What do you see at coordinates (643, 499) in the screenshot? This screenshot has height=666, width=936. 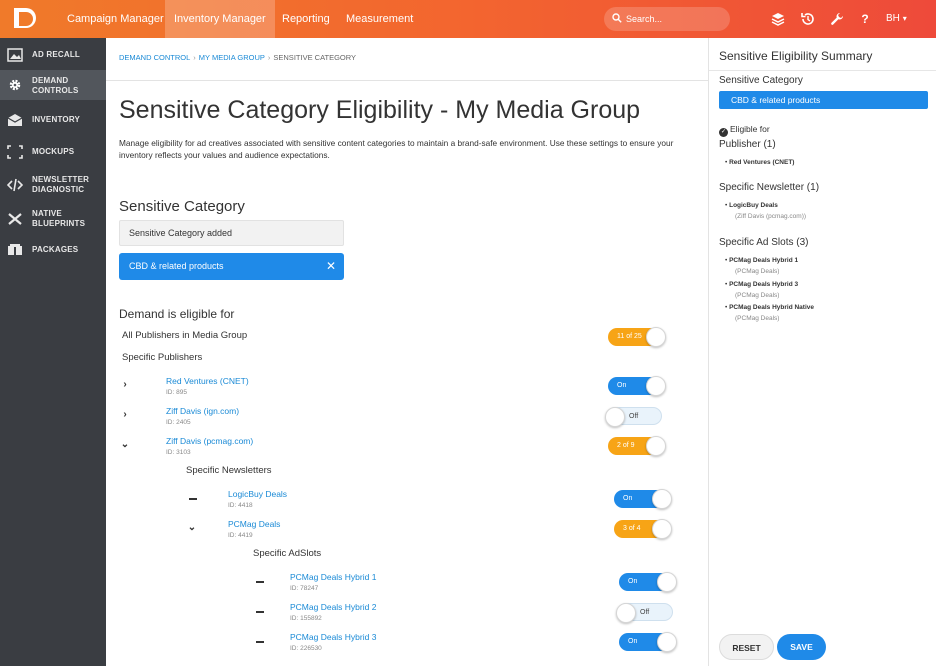 I see `newsletter-toggle: On` at bounding box center [643, 499].